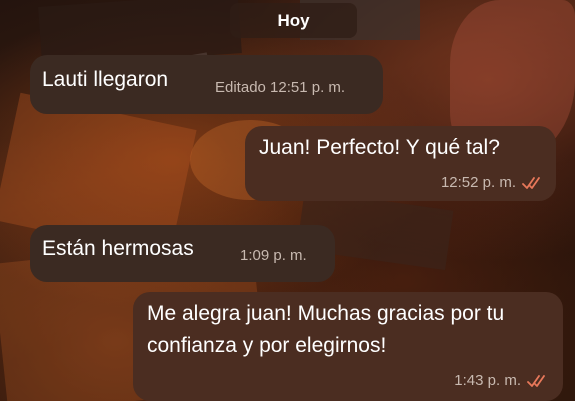 The height and width of the screenshot is (401, 575). What do you see at coordinates (206, 84) in the screenshot?
I see `incoming-message-bubble: Lauti llegaron Editado 12:51 p. m.` at bounding box center [206, 84].